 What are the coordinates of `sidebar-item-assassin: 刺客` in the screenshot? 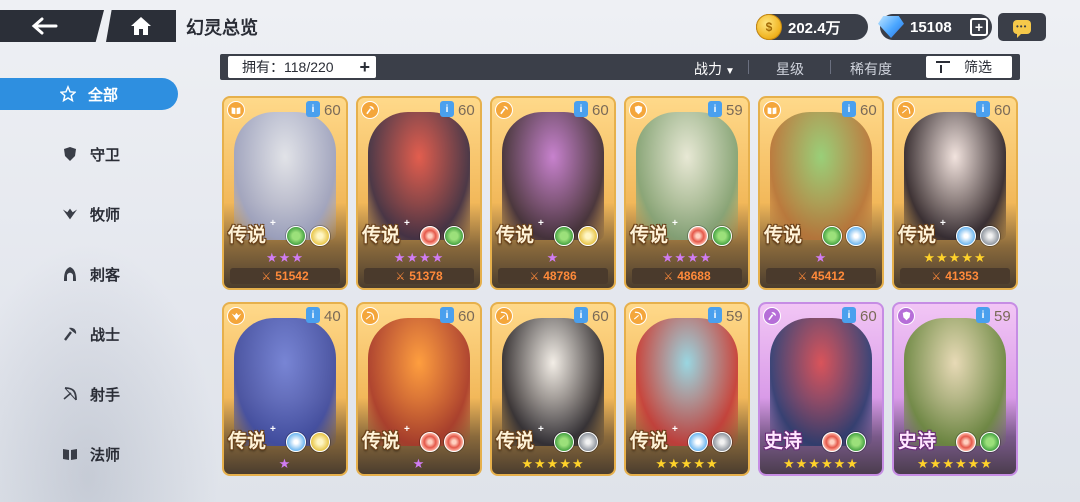 It's located at (90, 274).